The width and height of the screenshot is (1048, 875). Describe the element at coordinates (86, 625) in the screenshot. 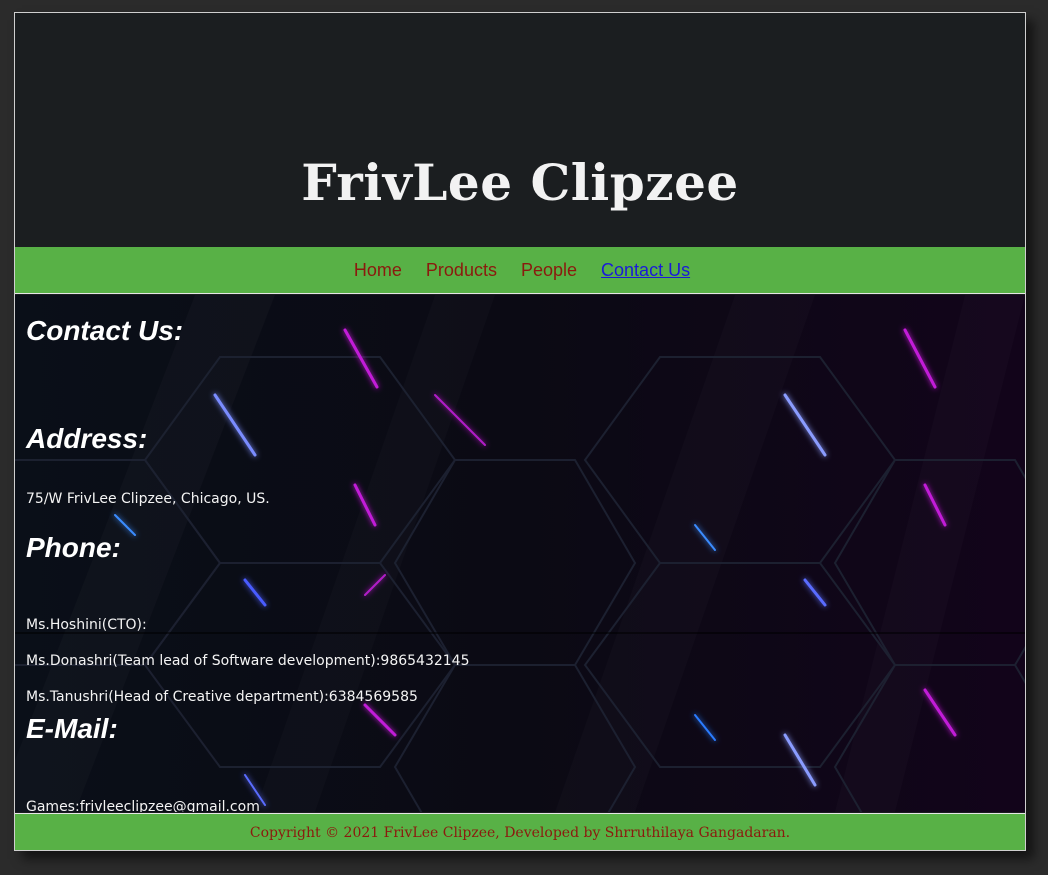

I see `phone-cto: Ms.Hoshini(CTO):` at that location.